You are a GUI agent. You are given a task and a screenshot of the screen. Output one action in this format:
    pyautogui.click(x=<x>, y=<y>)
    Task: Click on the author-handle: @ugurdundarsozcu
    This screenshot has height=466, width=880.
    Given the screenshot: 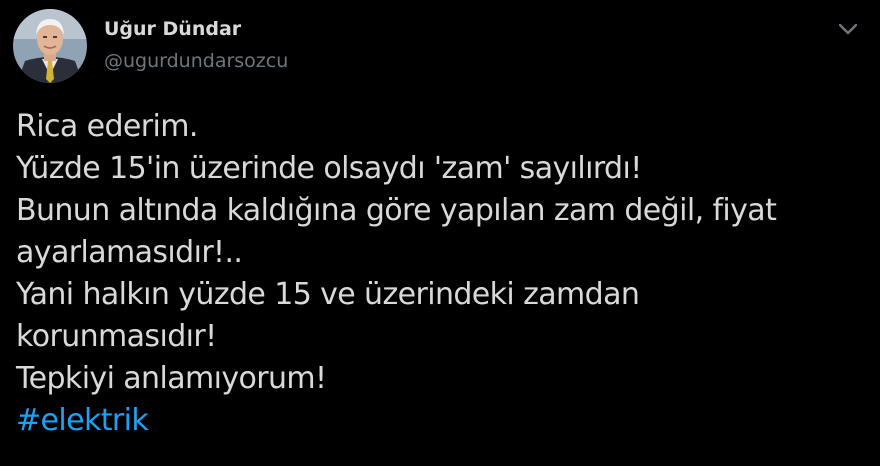 What is the action you would take?
    pyautogui.click(x=196, y=61)
    